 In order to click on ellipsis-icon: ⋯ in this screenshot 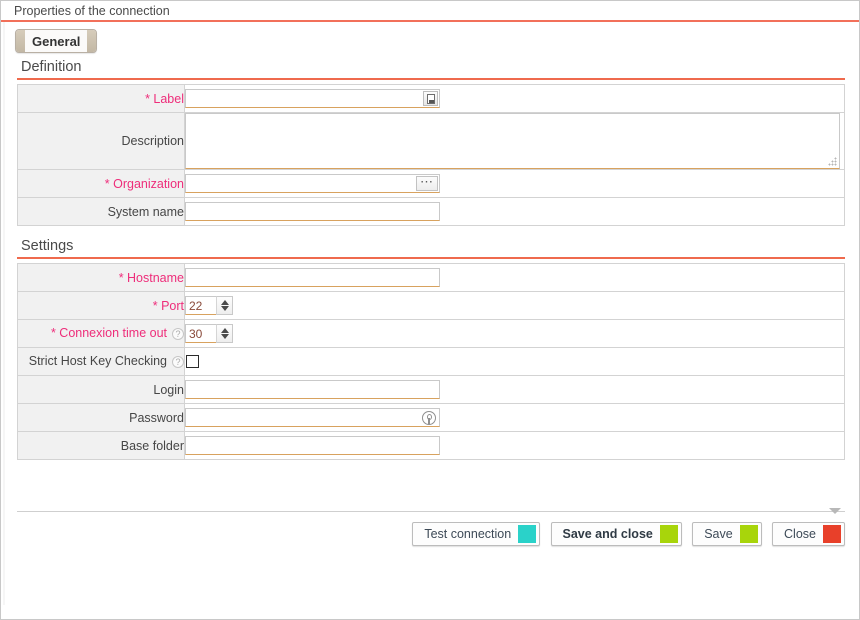, I will do `click(427, 183)`.